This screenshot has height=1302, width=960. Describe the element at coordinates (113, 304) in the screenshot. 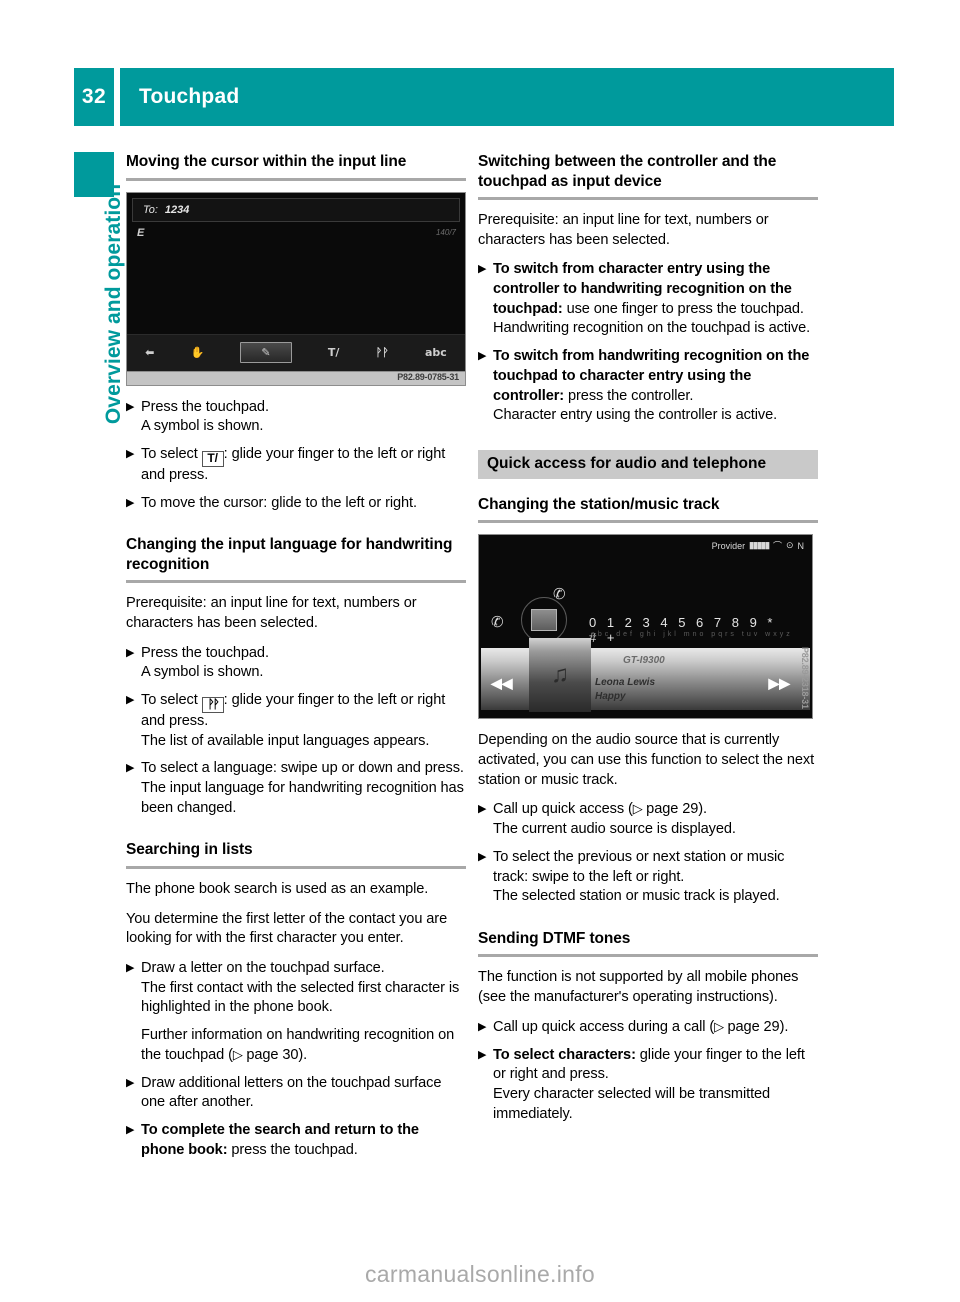

I see `chapter-tab-label: Overview and operation` at that location.